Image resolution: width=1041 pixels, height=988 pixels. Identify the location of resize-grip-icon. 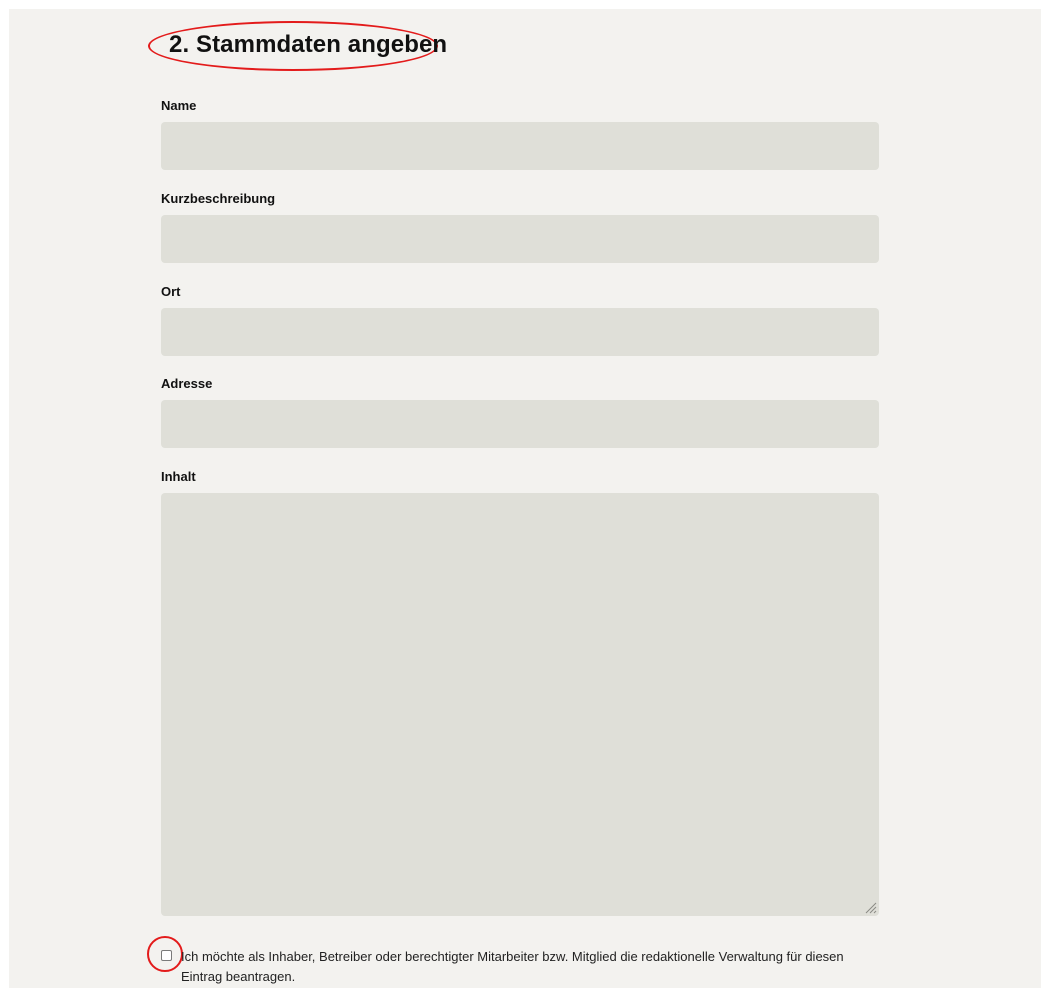
(871, 908).